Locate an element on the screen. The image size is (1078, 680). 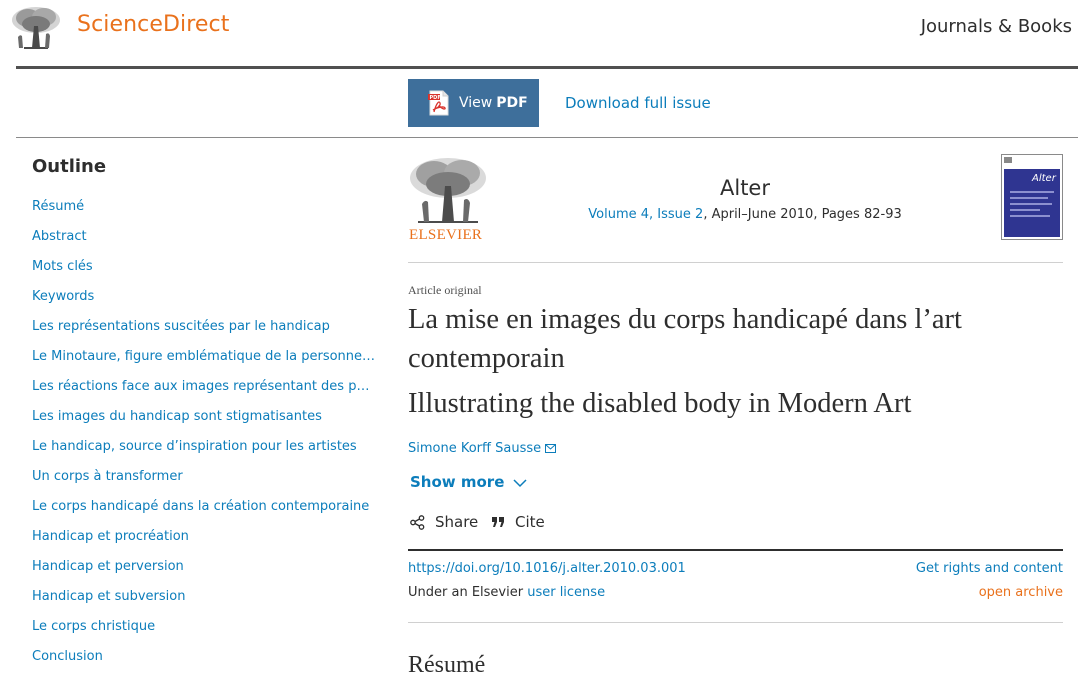
outline-item: Abstract is located at coordinates (204, 237).